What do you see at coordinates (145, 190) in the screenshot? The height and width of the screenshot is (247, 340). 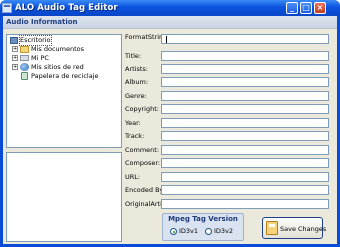 I see `field-label: Encoded By:` at bounding box center [145, 190].